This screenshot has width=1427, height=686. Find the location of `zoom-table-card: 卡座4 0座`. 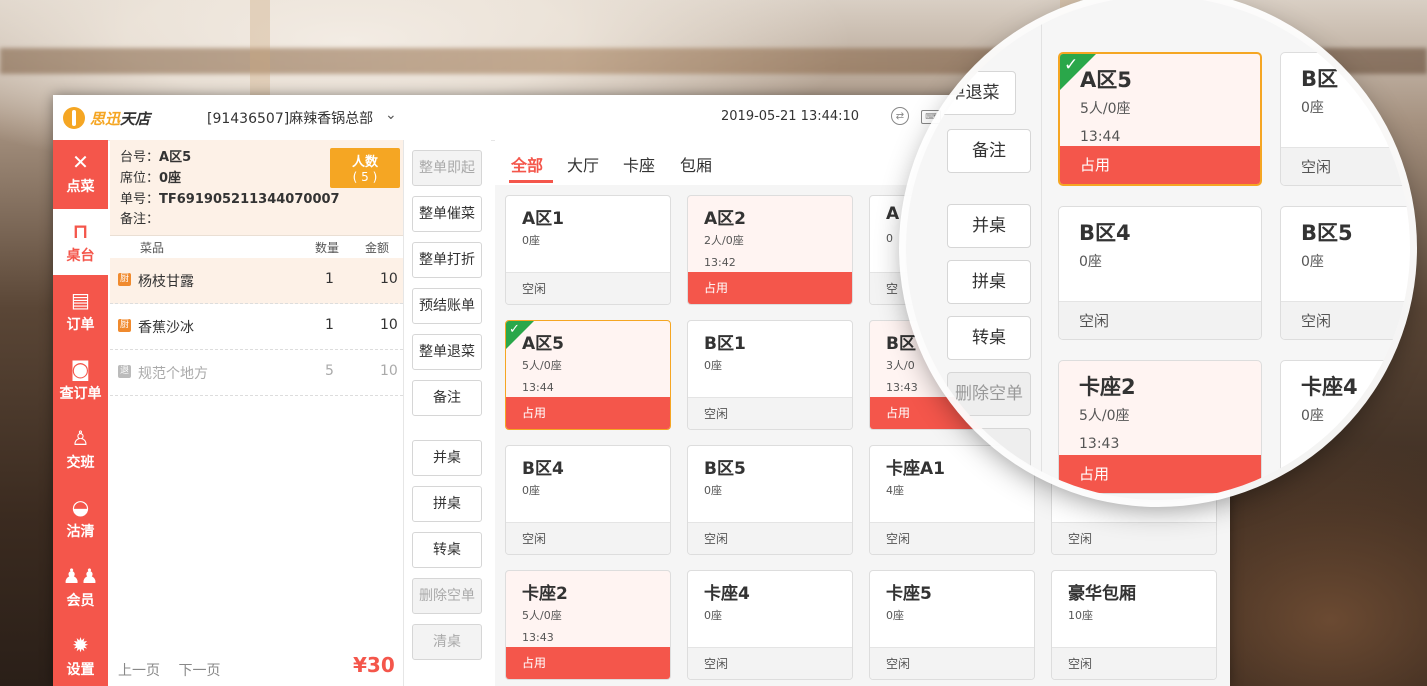

zoom-table-card: 卡座4 0座 is located at coordinates (1345, 427).